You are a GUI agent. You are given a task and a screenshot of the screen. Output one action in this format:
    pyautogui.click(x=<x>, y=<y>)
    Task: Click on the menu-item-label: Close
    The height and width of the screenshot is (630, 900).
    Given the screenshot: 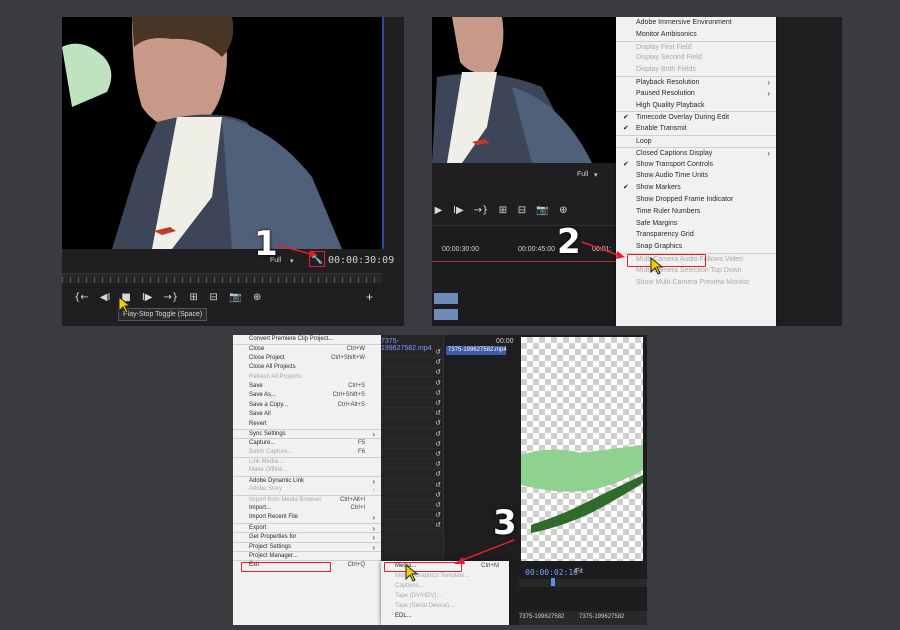 What is the action you would take?
    pyautogui.click(x=257, y=349)
    